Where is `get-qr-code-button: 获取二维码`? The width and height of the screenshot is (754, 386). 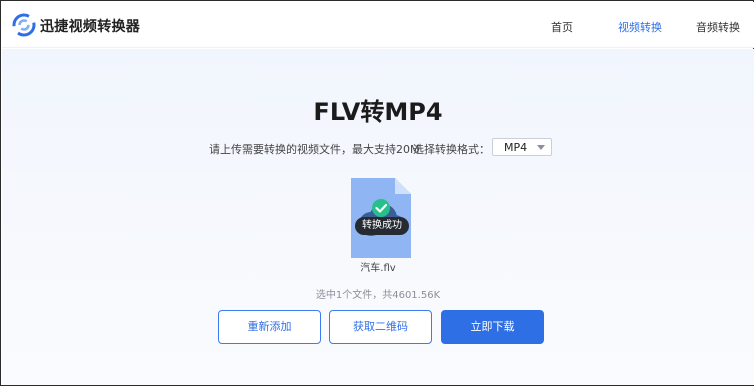
get-qr-code-button: 获取二维码 is located at coordinates (380, 327).